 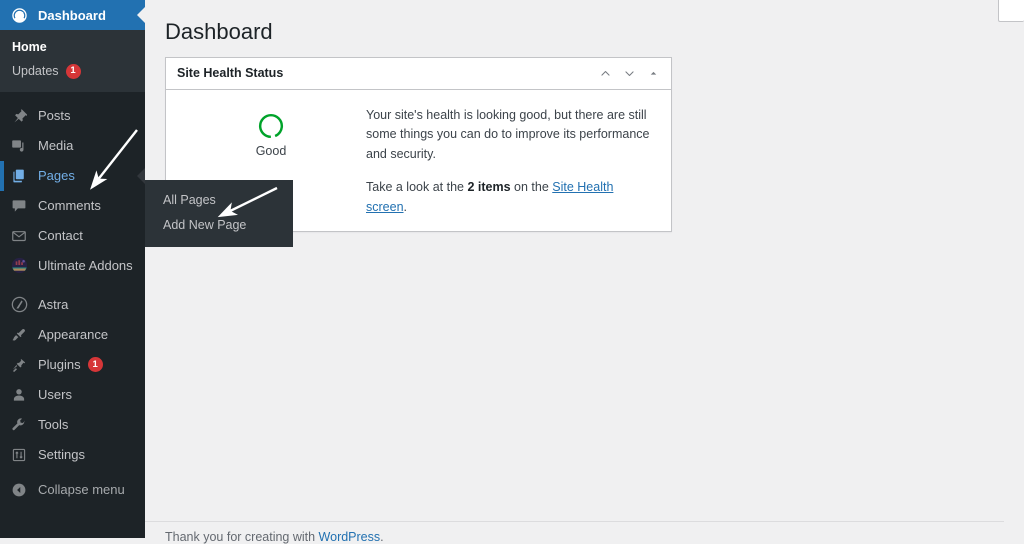 What do you see at coordinates (19, 15) in the screenshot?
I see `dashboard-icon` at bounding box center [19, 15].